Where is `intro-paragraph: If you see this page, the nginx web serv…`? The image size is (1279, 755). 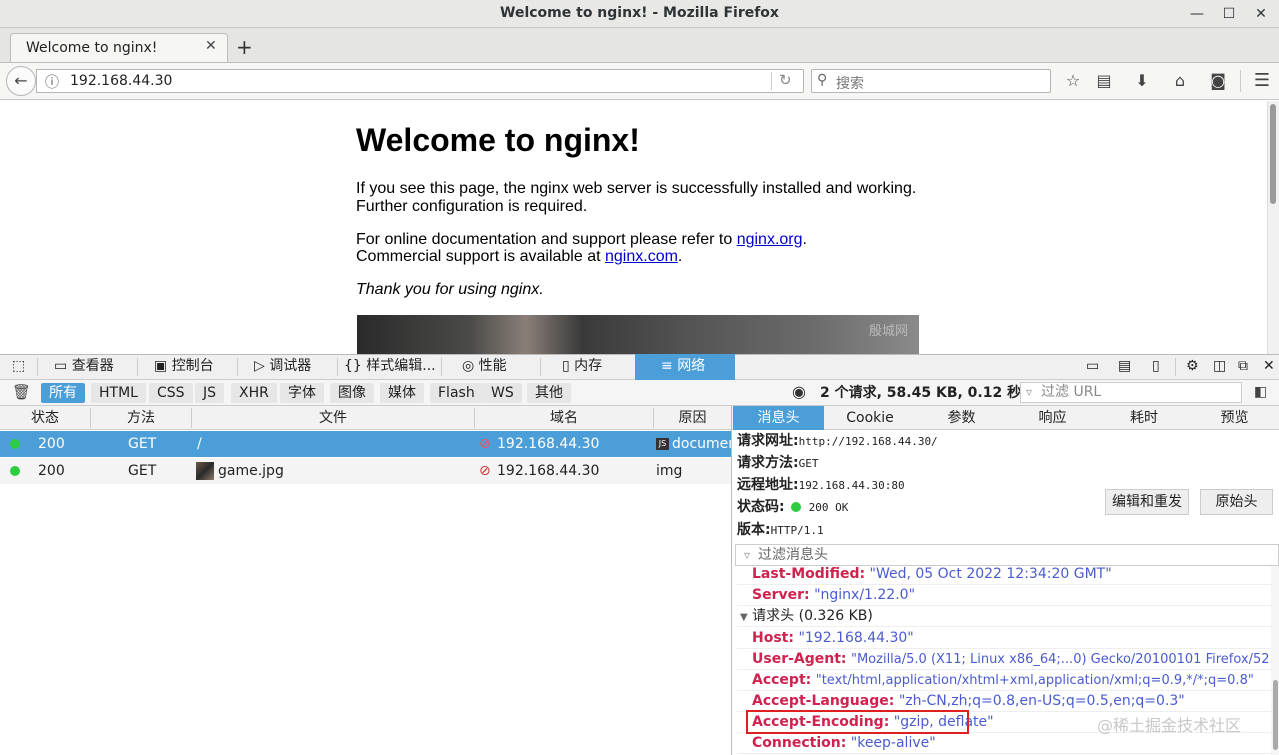 intro-paragraph: If you see this page, the nginx web serv… is located at coordinates (636, 198).